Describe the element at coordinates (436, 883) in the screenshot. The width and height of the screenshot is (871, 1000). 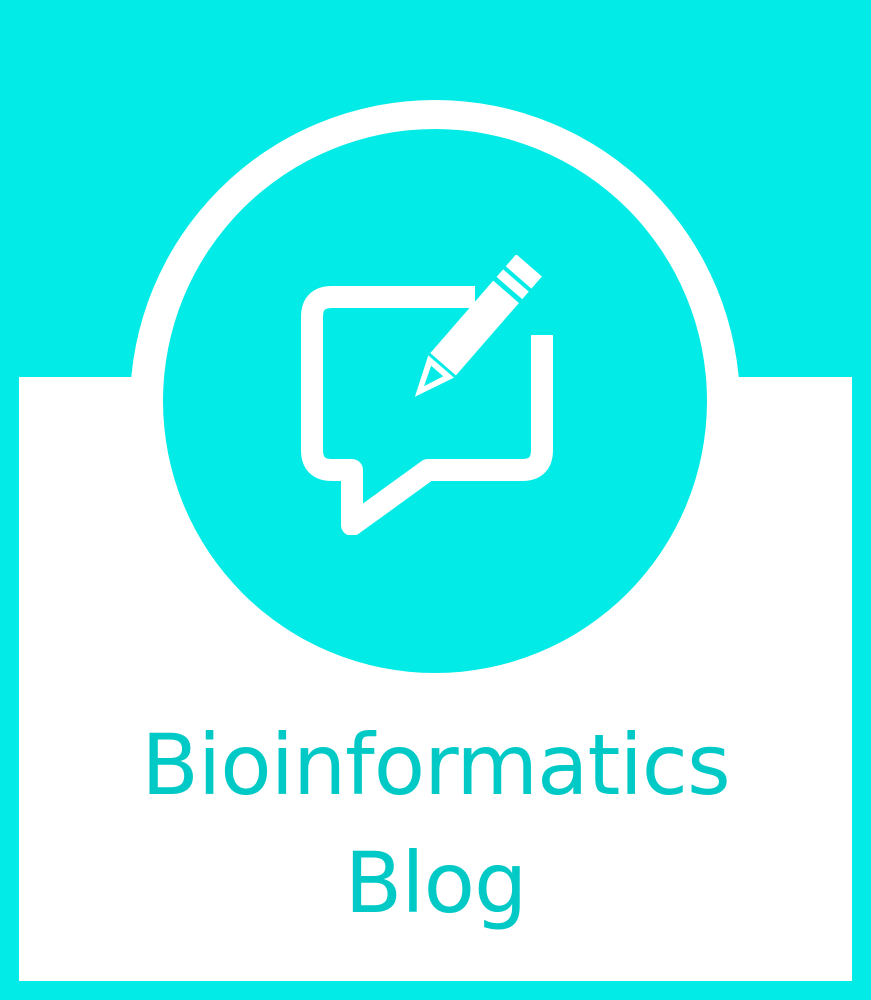
I see `blog-title-line-2: Blog` at that location.